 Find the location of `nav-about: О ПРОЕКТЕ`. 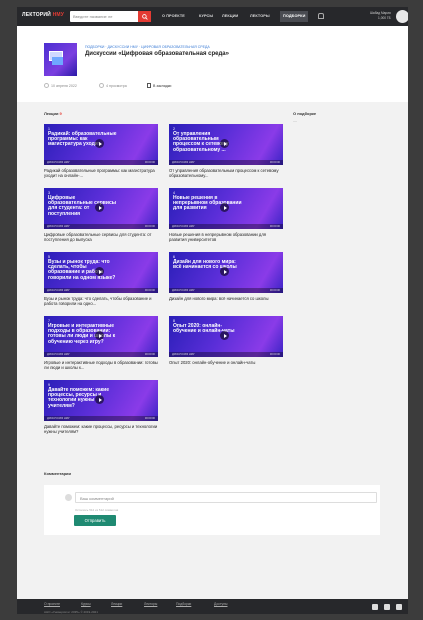

nav-about: О ПРОЕКТЕ is located at coordinates (173, 16).